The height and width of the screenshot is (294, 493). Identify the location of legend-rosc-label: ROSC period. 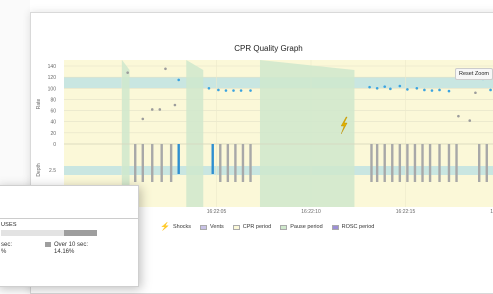
(358, 227).